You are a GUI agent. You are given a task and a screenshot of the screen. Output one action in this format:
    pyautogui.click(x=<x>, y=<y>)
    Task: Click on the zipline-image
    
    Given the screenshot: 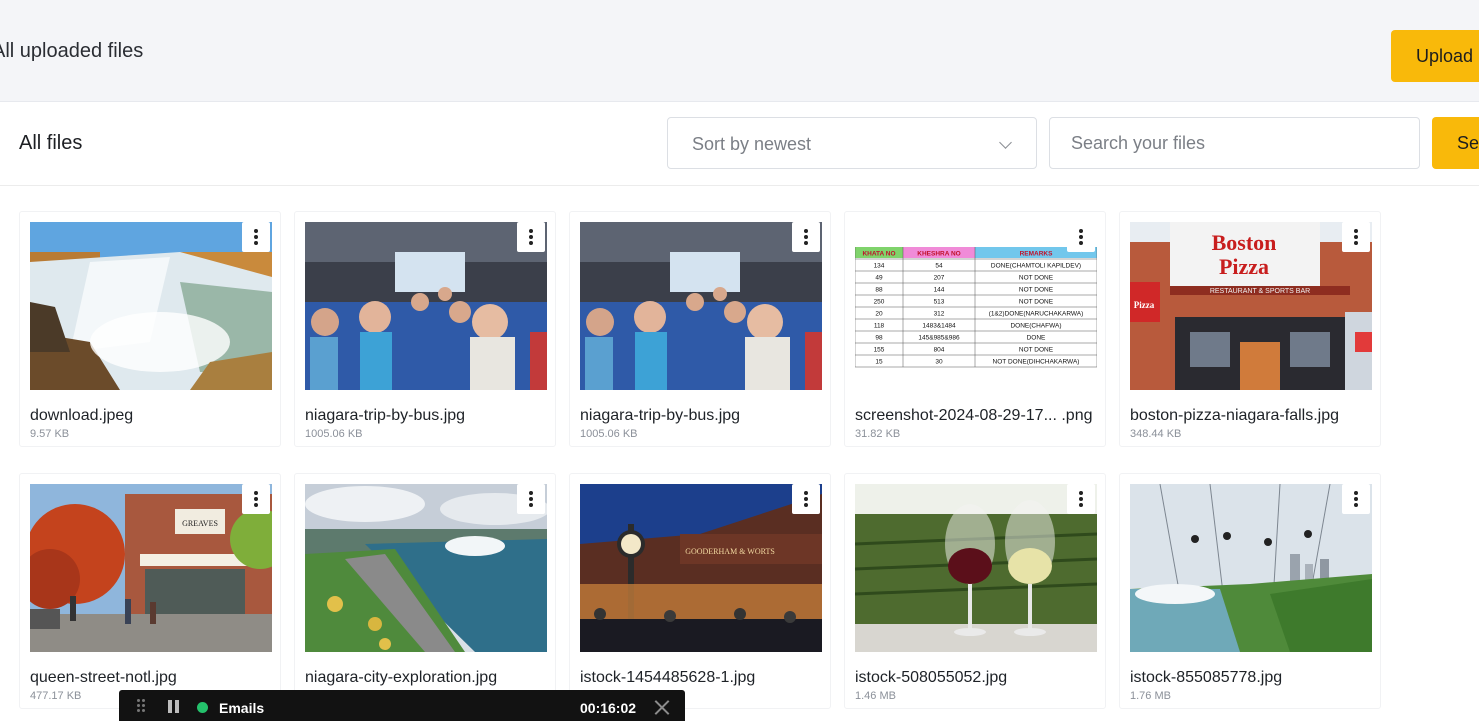 What is the action you would take?
    pyautogui.click(x=1251, y=568)
    